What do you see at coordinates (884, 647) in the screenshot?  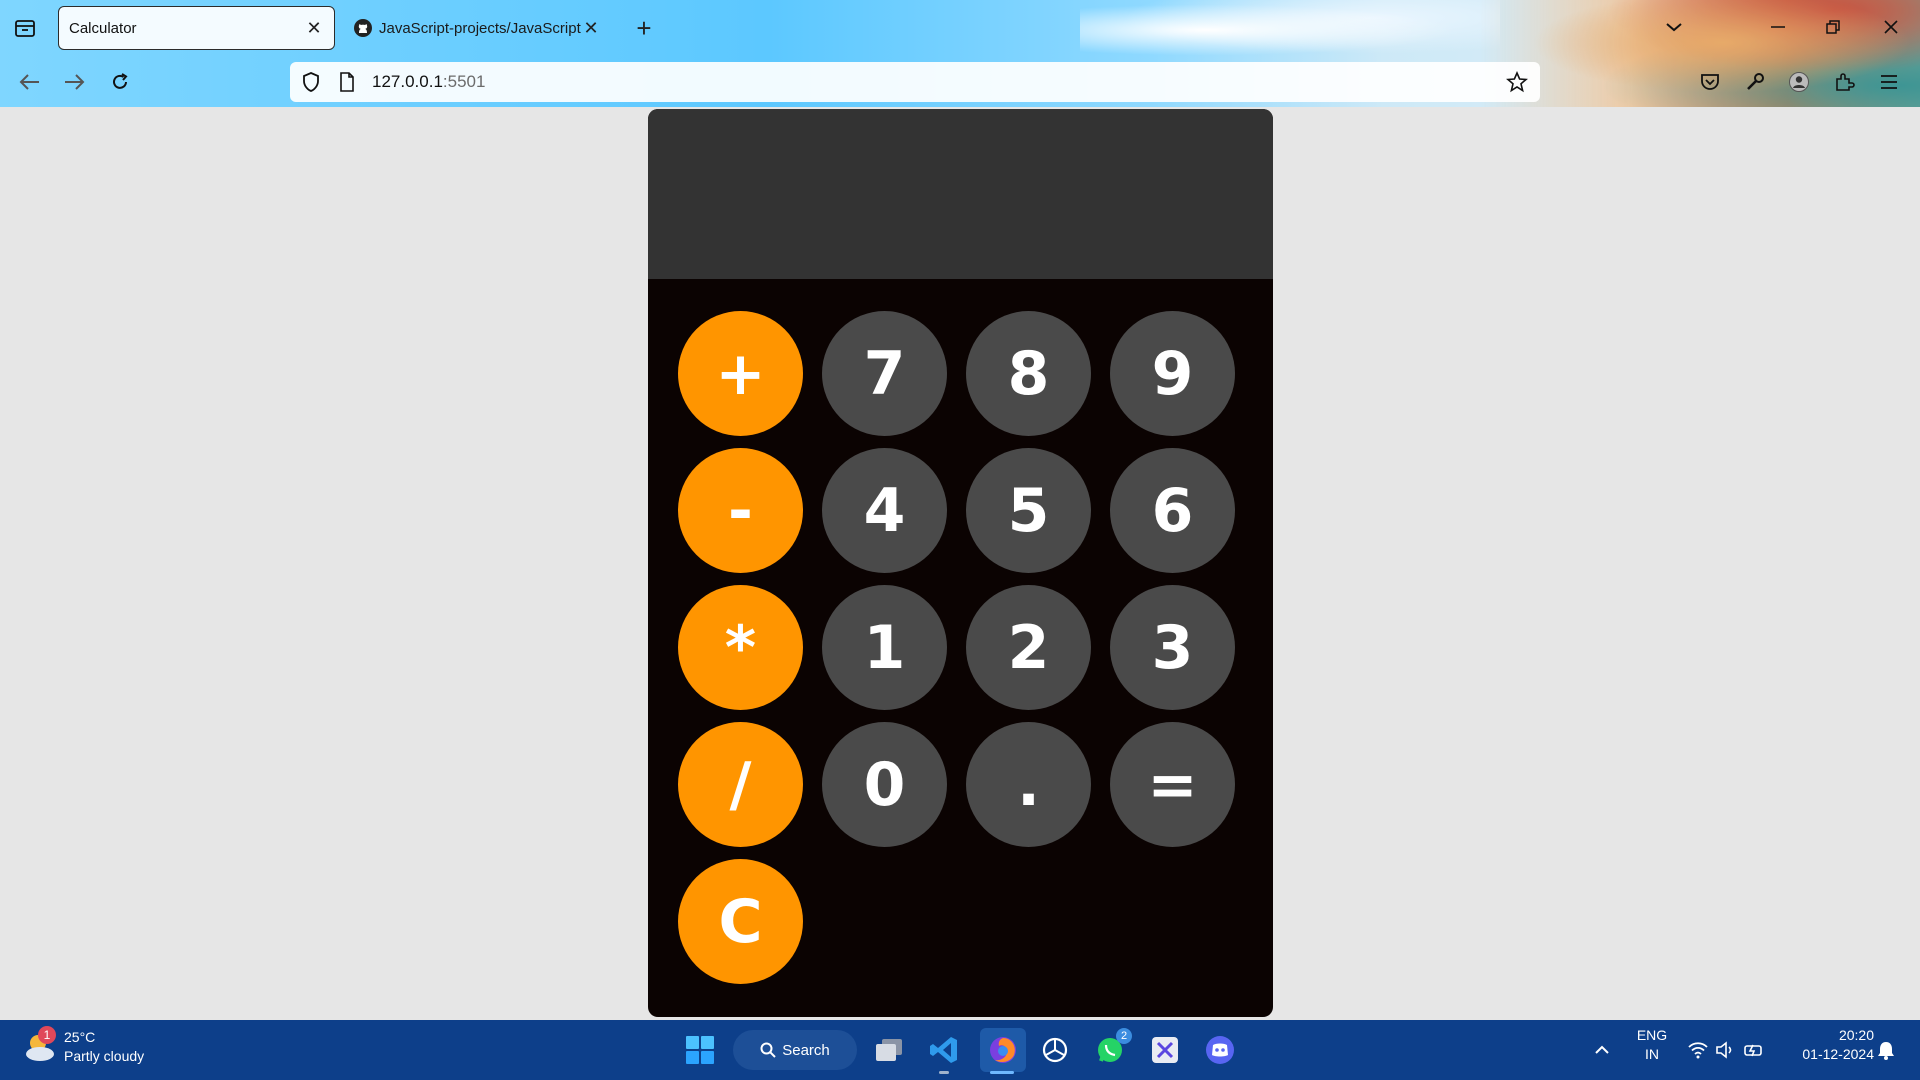 I see `key-button-1: 1` at bounding box center [884, 647].